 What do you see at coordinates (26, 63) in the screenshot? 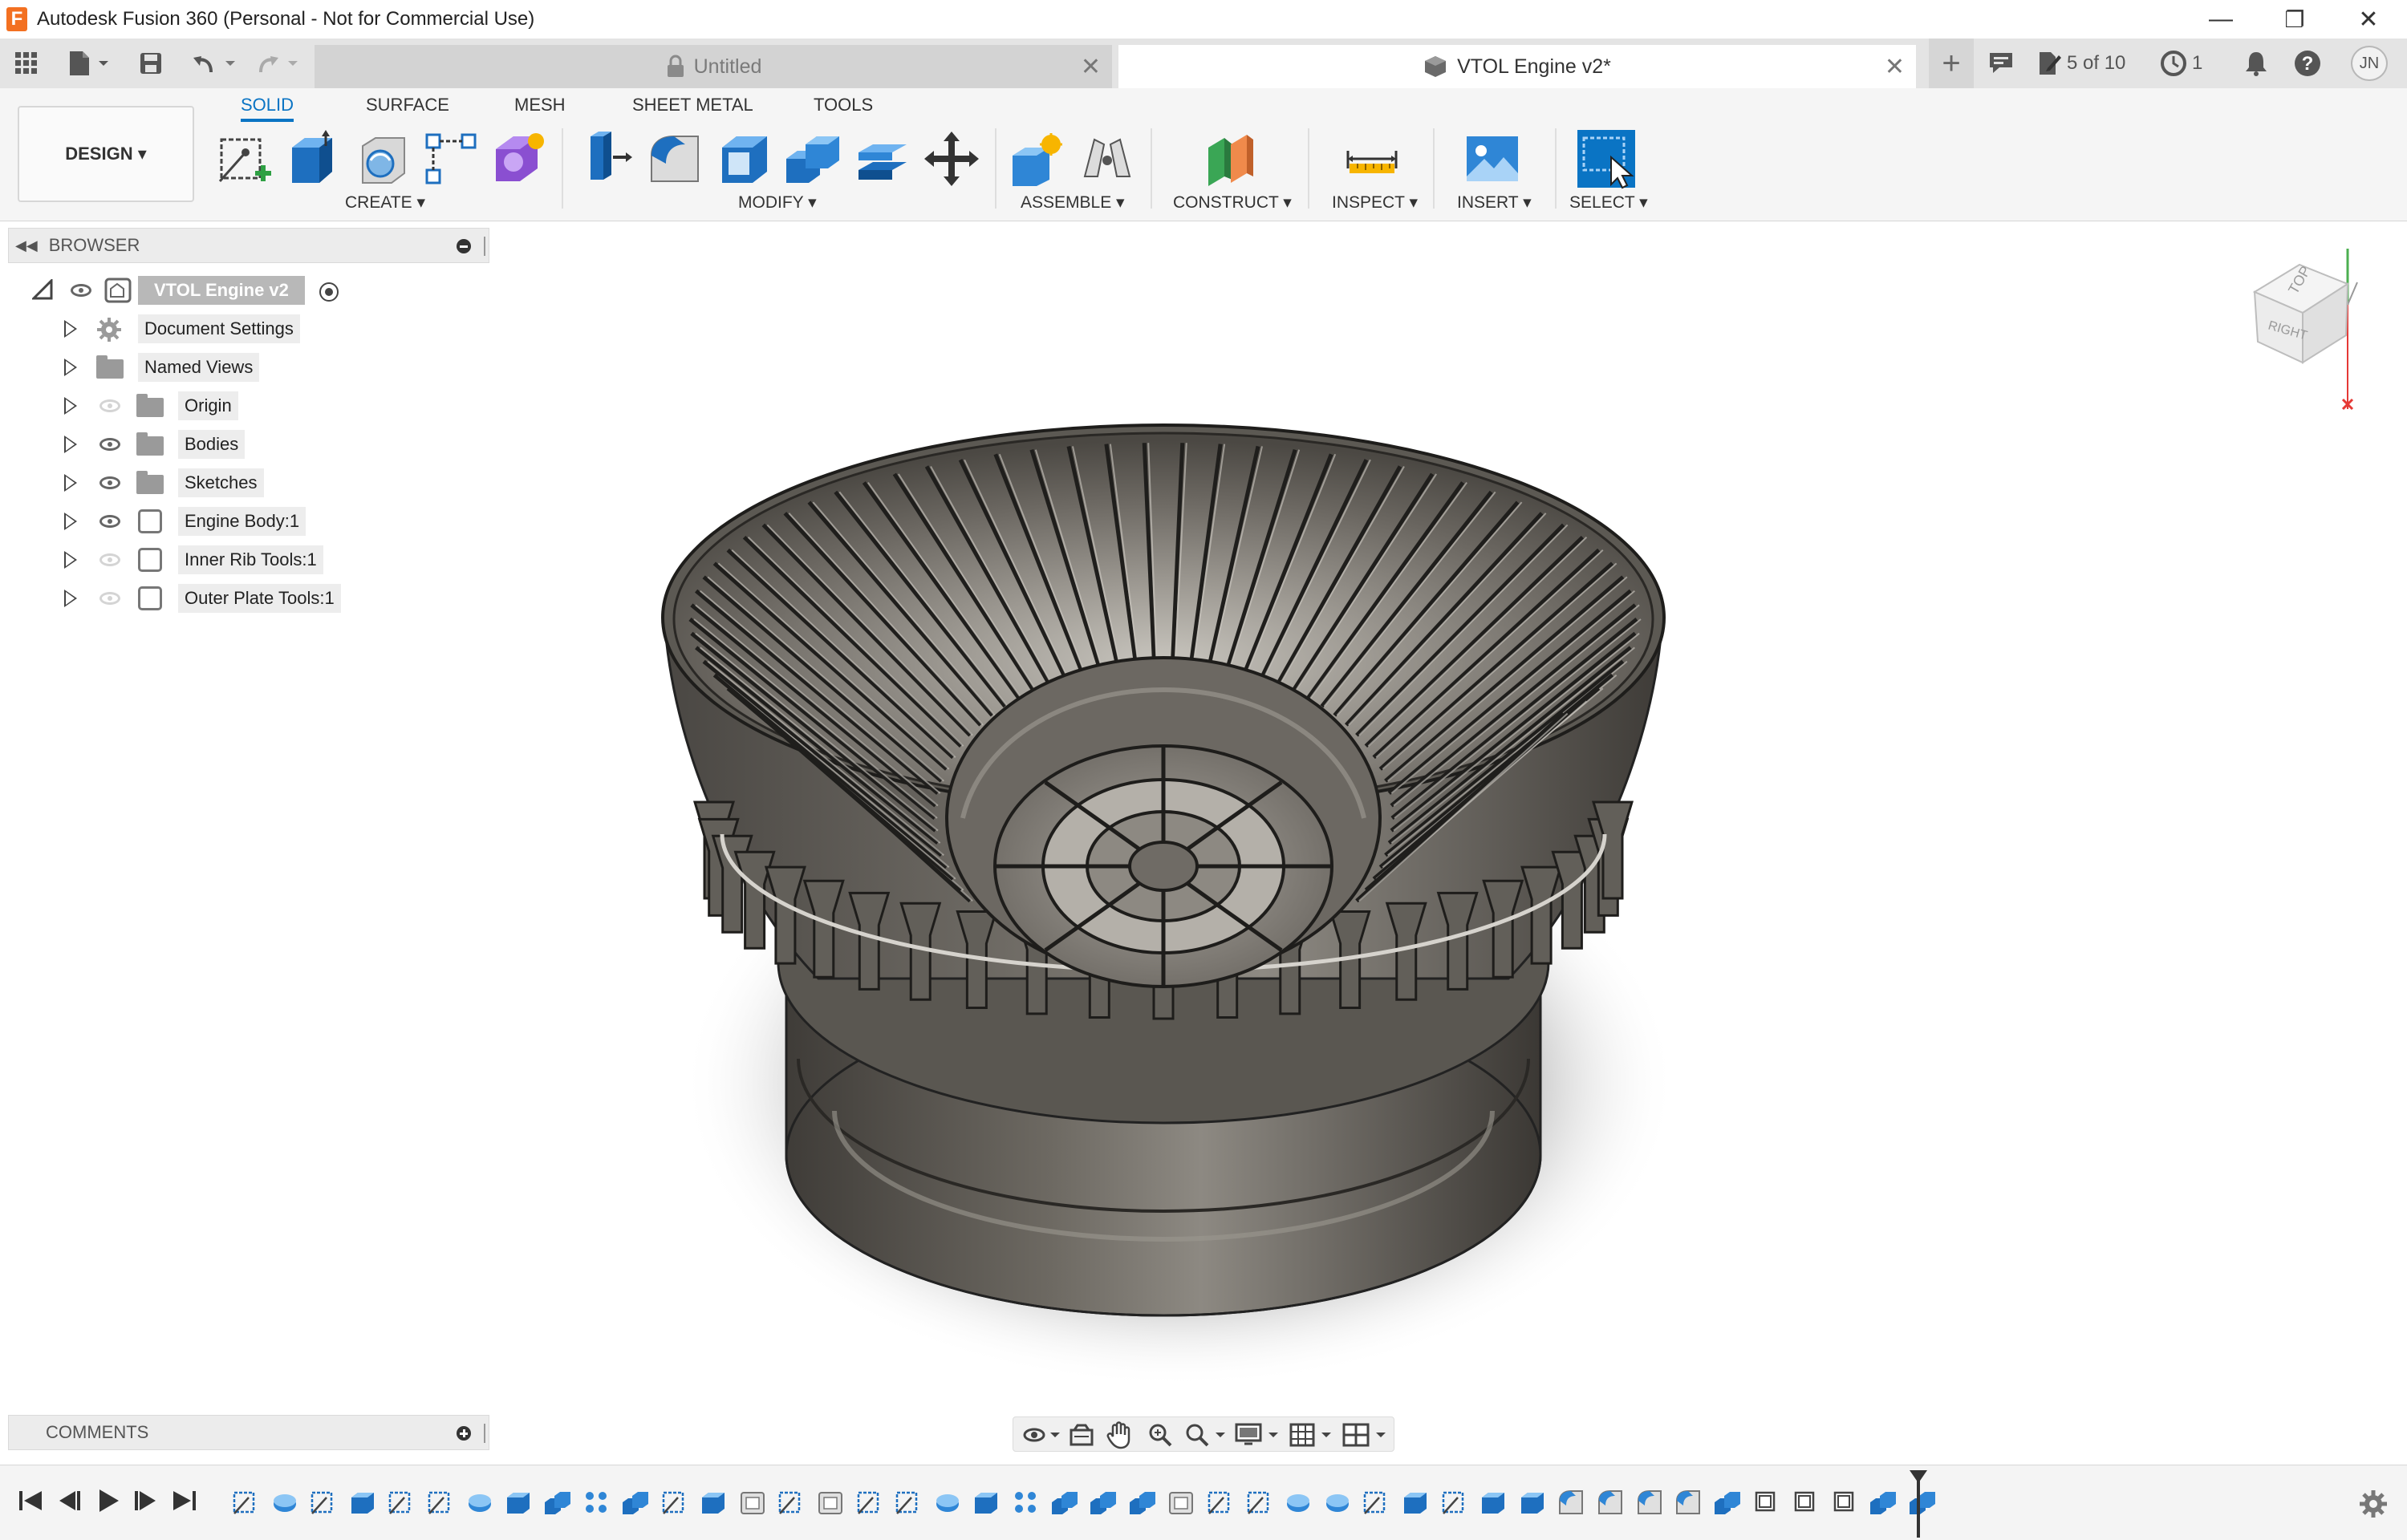
I see `data-panel-button` at bounding box center [26, 63].